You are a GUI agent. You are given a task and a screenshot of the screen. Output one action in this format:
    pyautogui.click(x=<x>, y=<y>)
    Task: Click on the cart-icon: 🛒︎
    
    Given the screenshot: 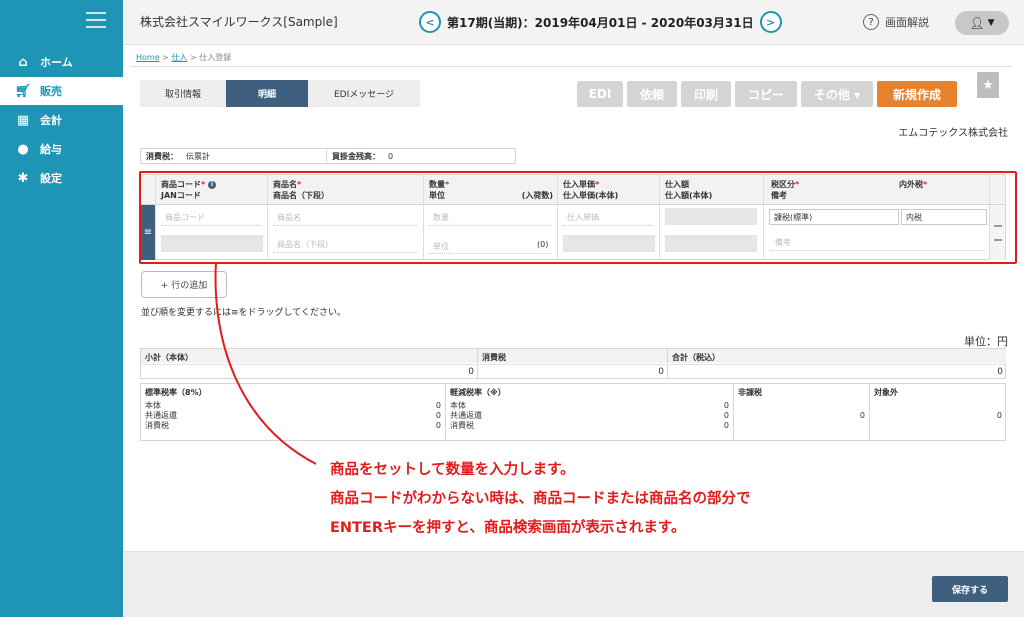 What is the action you would take?
    pyautogui.click(x=23, y=91)
    